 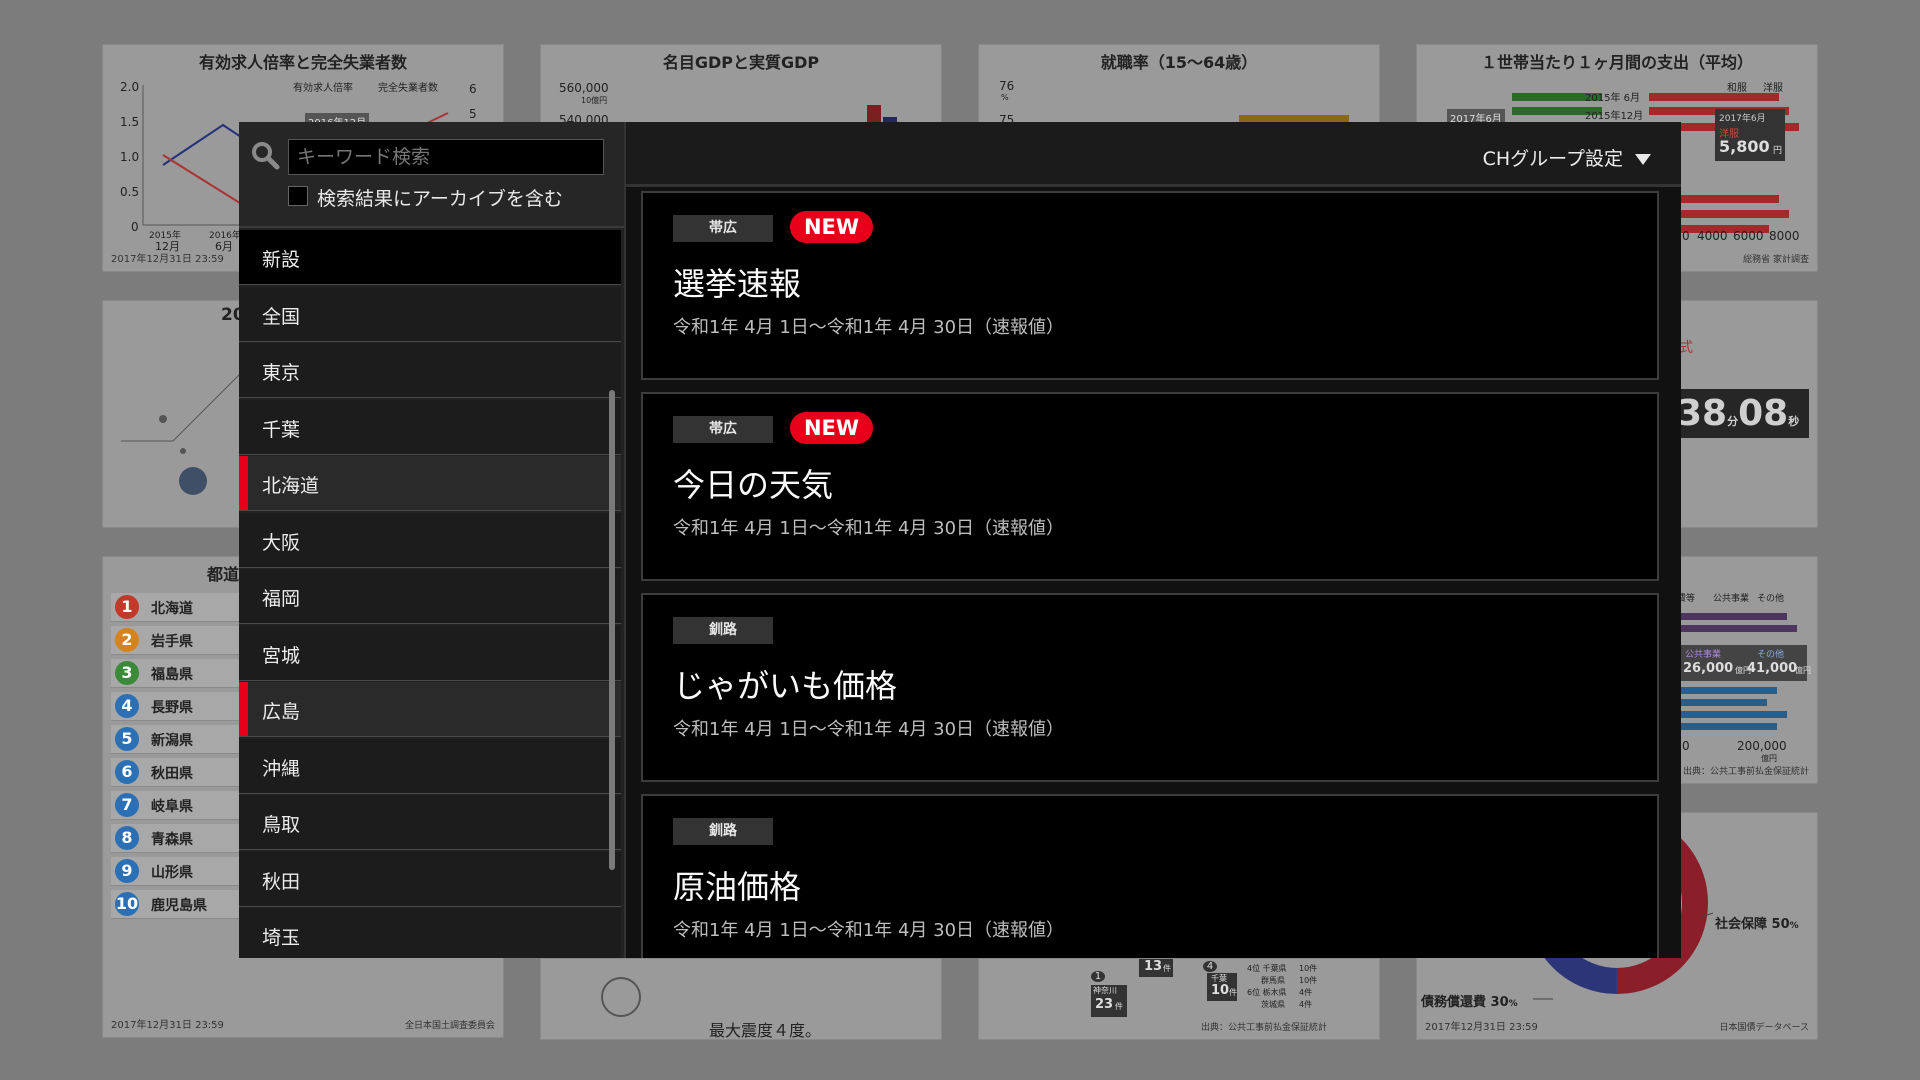 I want to click on content-card: 帯広 NEW 今日の天気 令和1年 4月 1日〜令和1年 4月 30日（速報値）, so click(x=1150, y=486).